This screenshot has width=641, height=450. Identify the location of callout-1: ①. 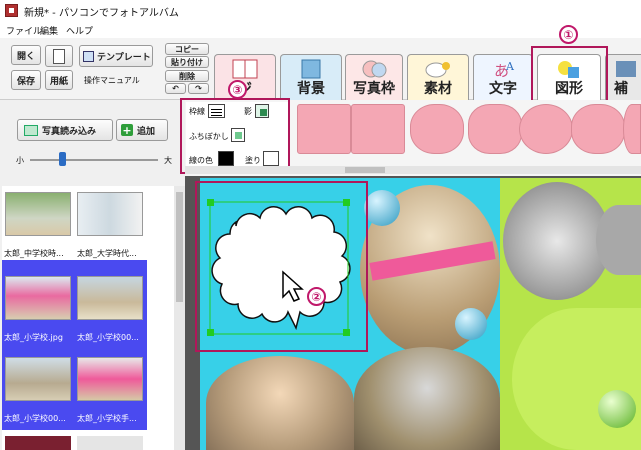
(568, 34).